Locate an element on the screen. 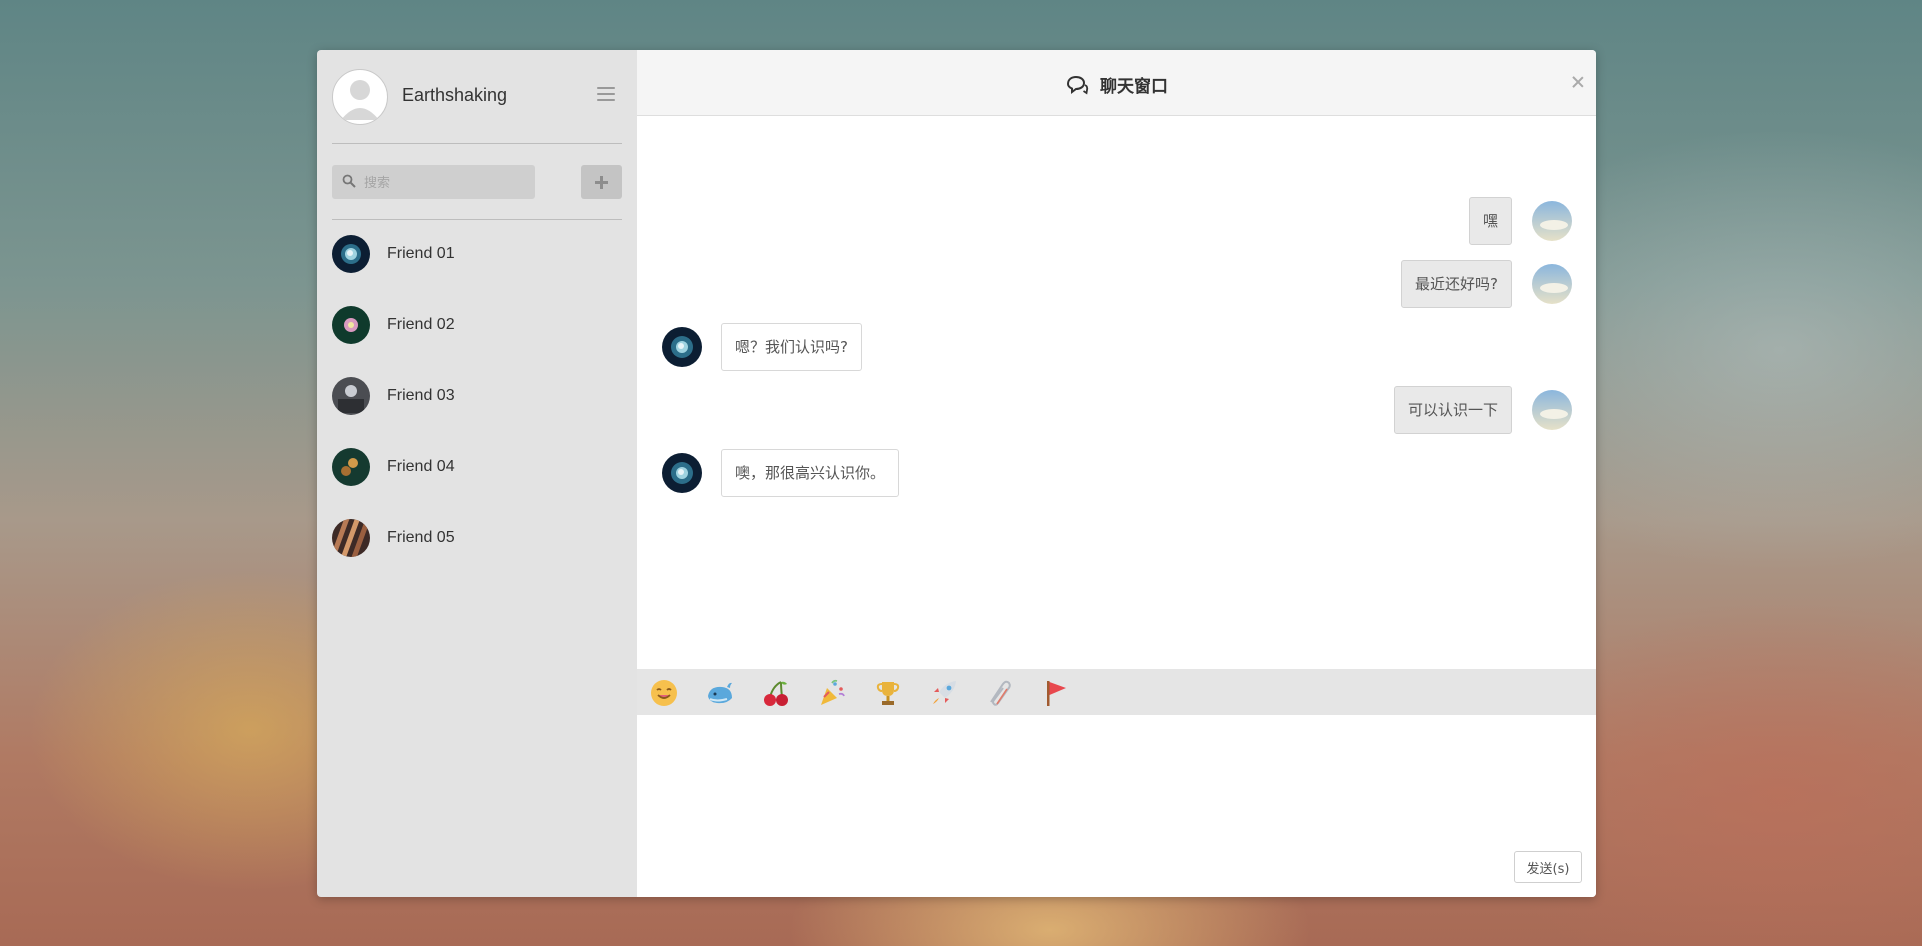 Image resolution: width=1922 pixels, height=946 pixels. rocket-icon is located at coordinates (944, 693).